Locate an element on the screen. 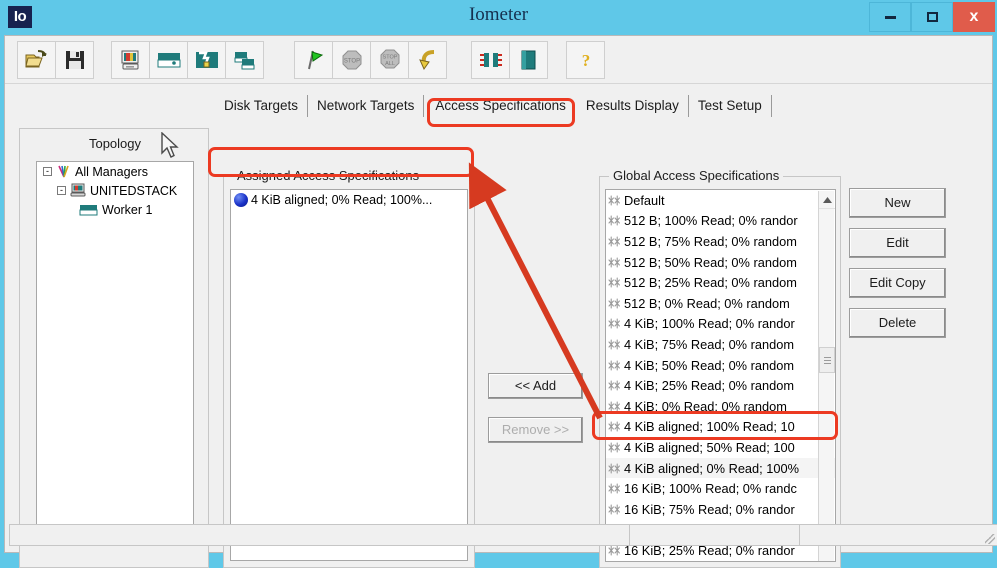  list-item: 512 B; 0% Read; 0% random is located at coordinates (720, 303).